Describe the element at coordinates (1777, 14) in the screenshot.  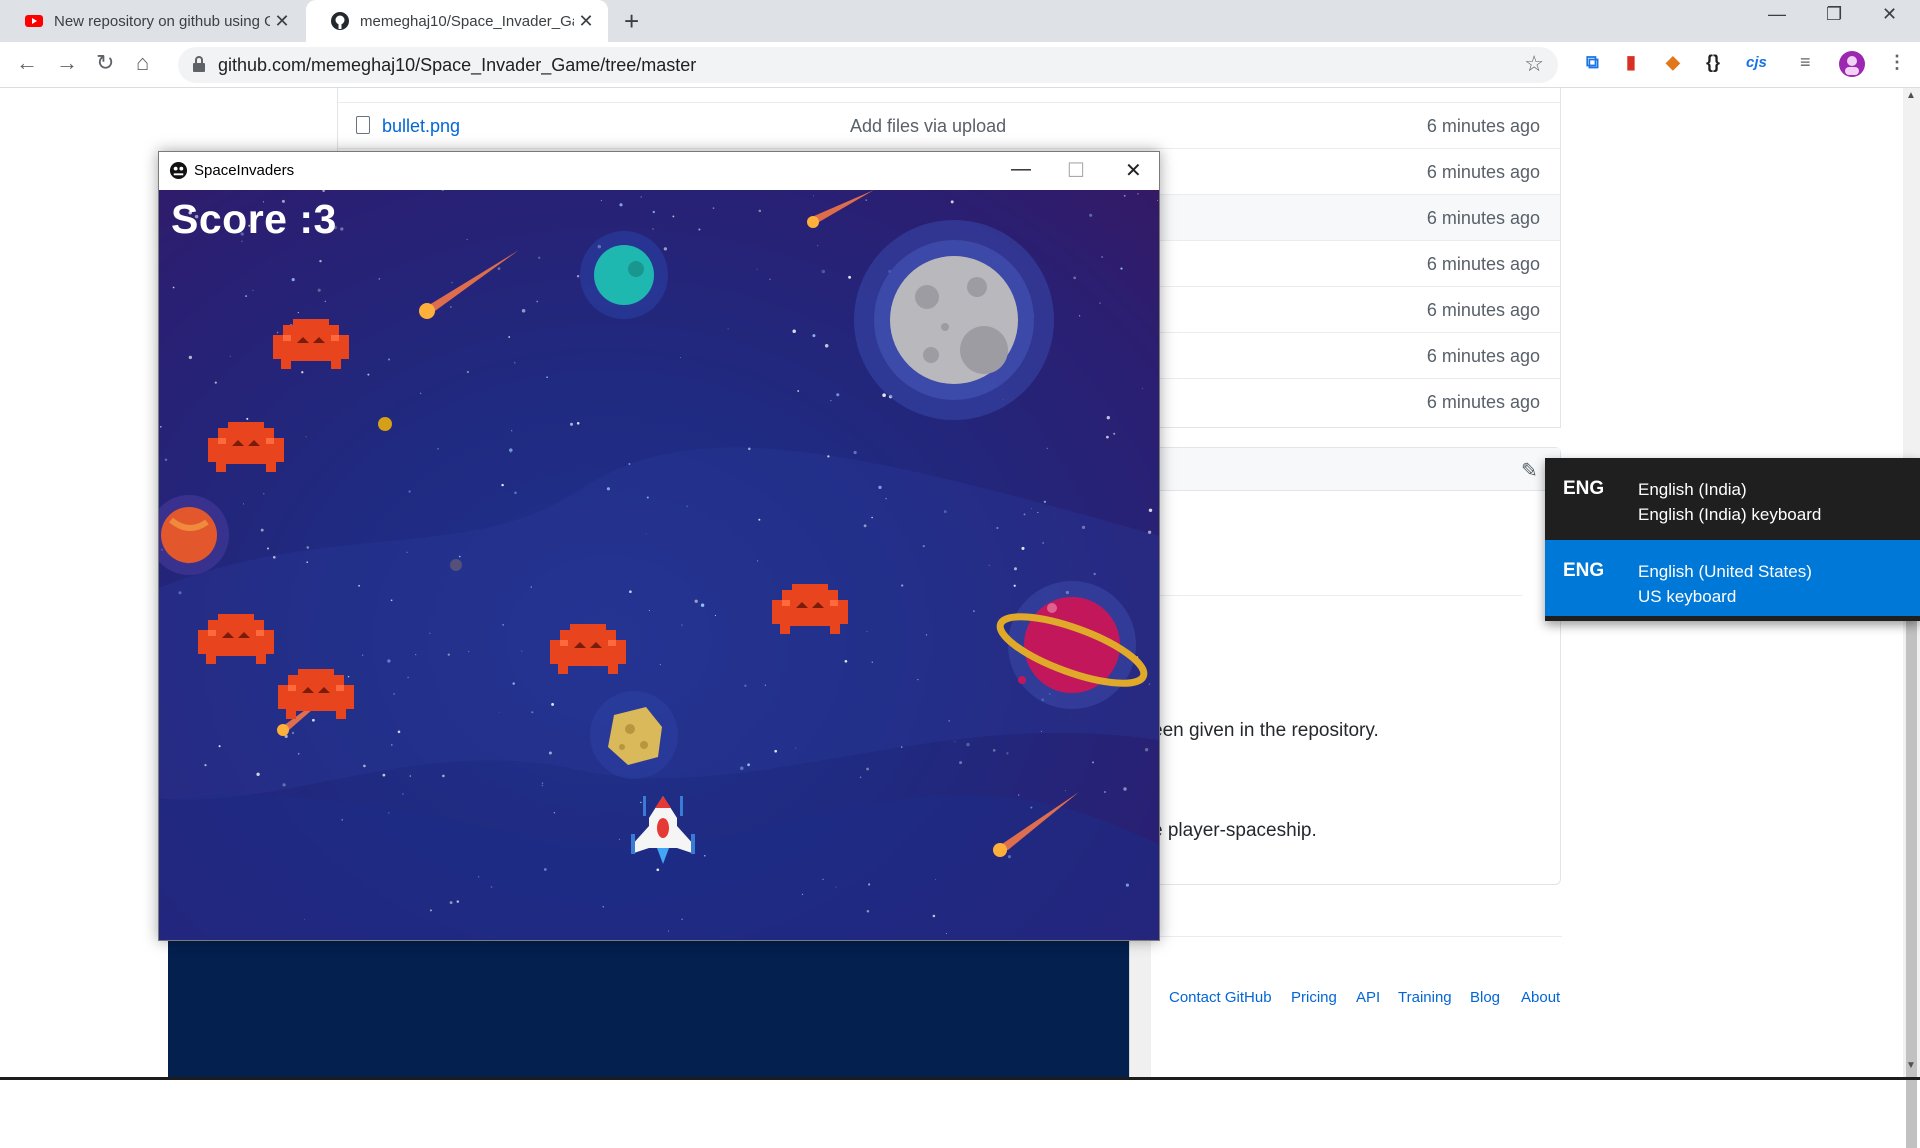
I see `minimize-icon: —` at that location.